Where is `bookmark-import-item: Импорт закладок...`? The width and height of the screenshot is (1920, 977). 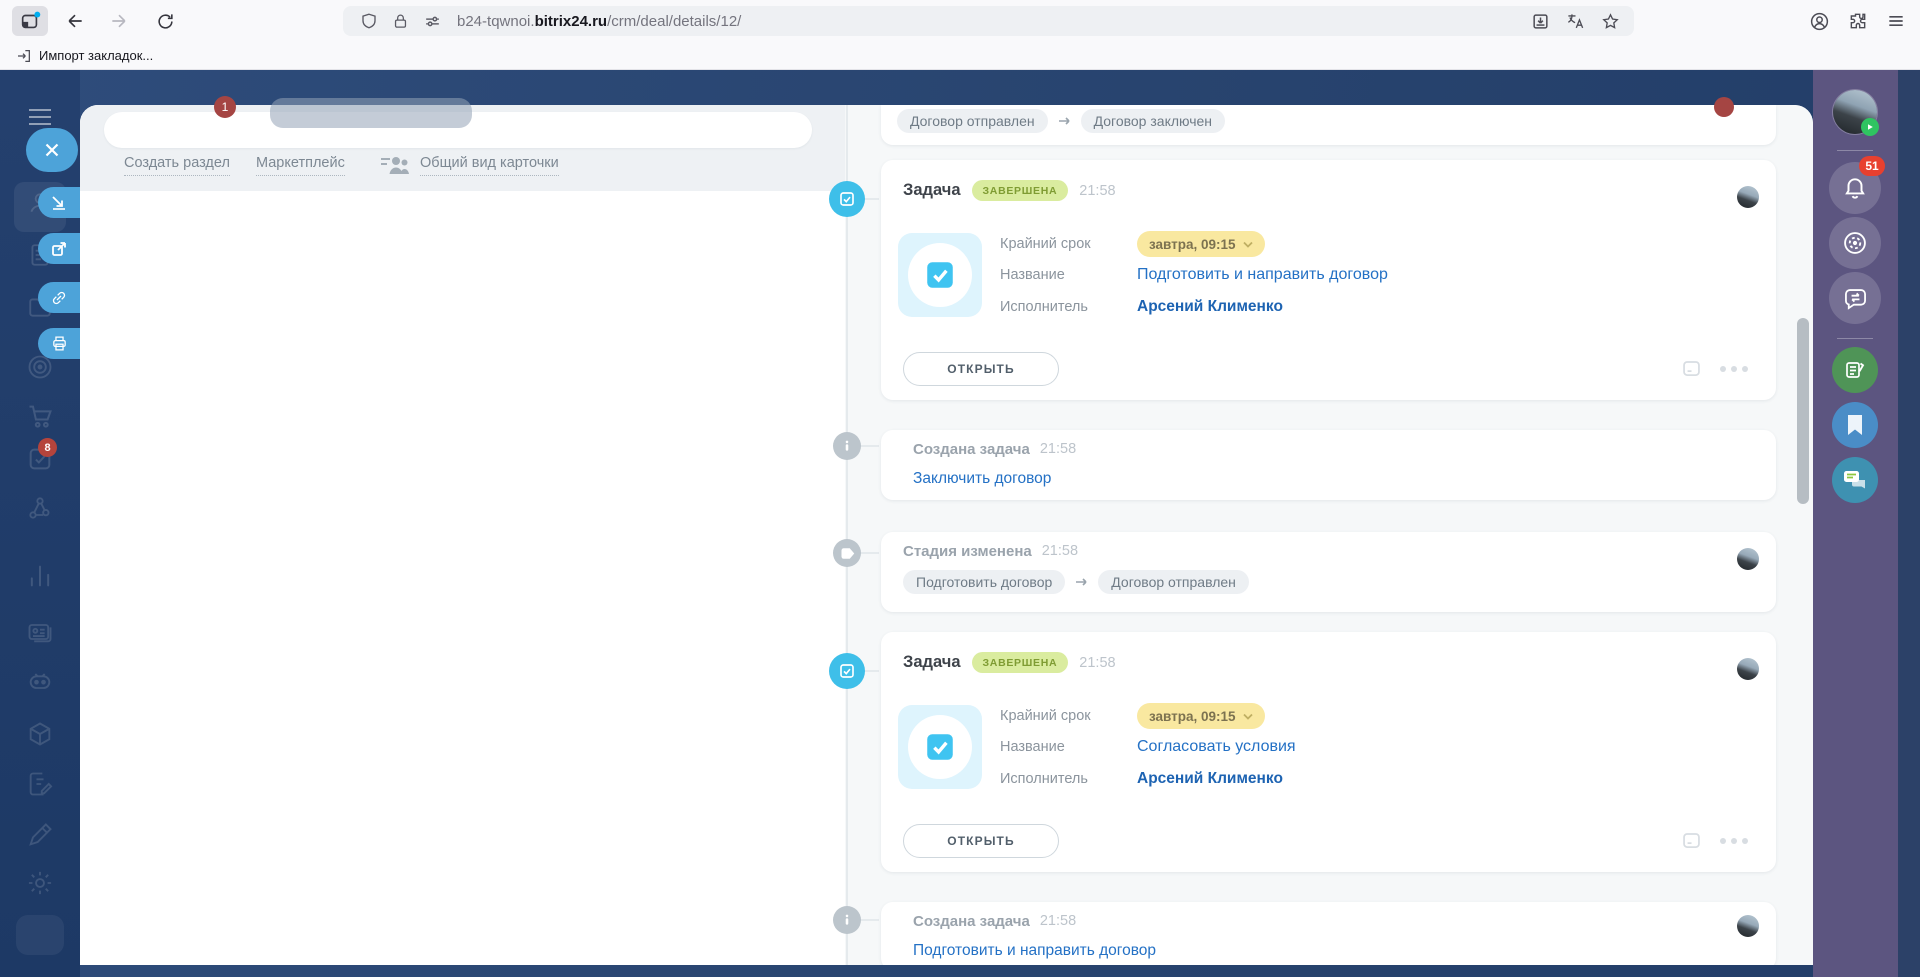 bookmark-import-item: Импорт закладок... is located at coordinates (84, 56).